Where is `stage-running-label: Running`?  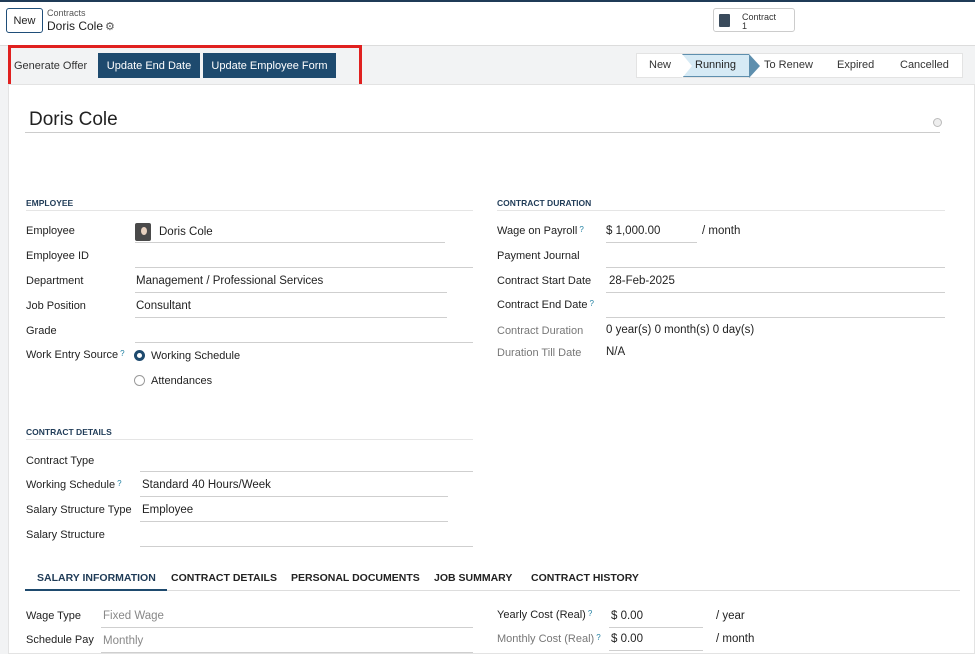 stage-running-label: Running is located at coordinates (715, 65).